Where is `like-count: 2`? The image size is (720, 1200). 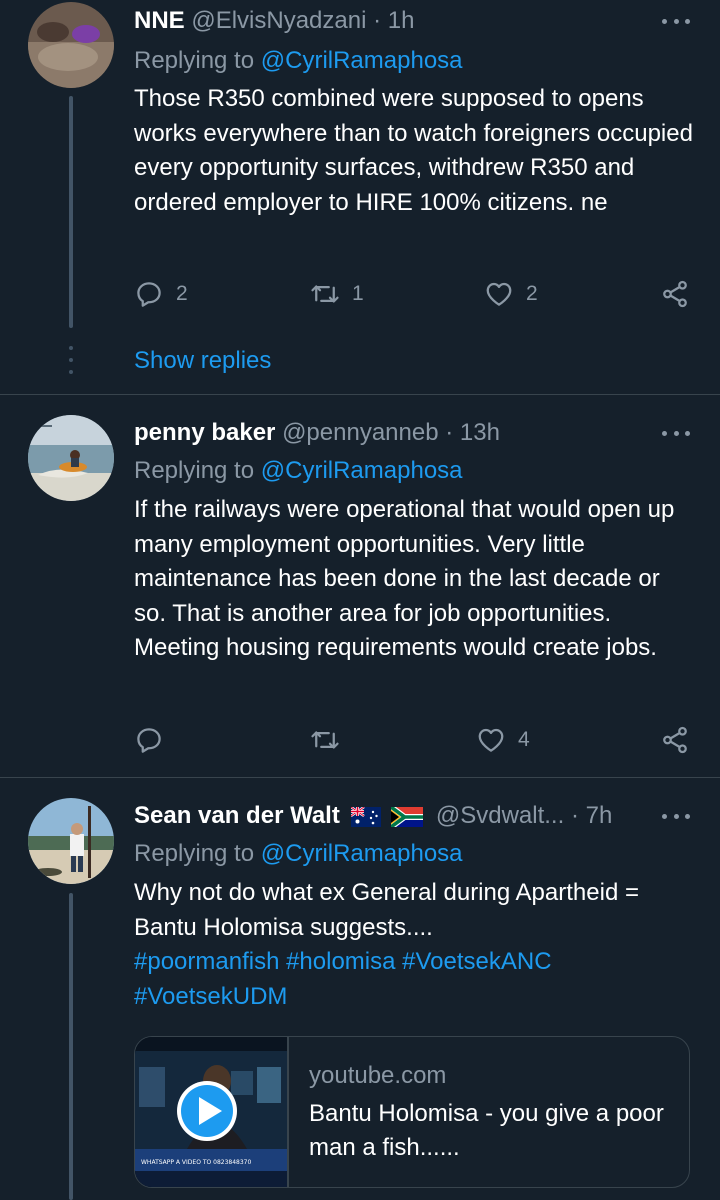
like-count: 2 is located at coordinates (532, 293).